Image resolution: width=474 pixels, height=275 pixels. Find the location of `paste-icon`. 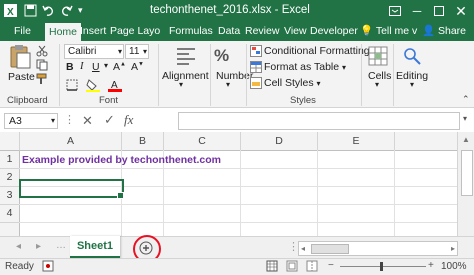

paste-icon is located at coordinates (20, 58).